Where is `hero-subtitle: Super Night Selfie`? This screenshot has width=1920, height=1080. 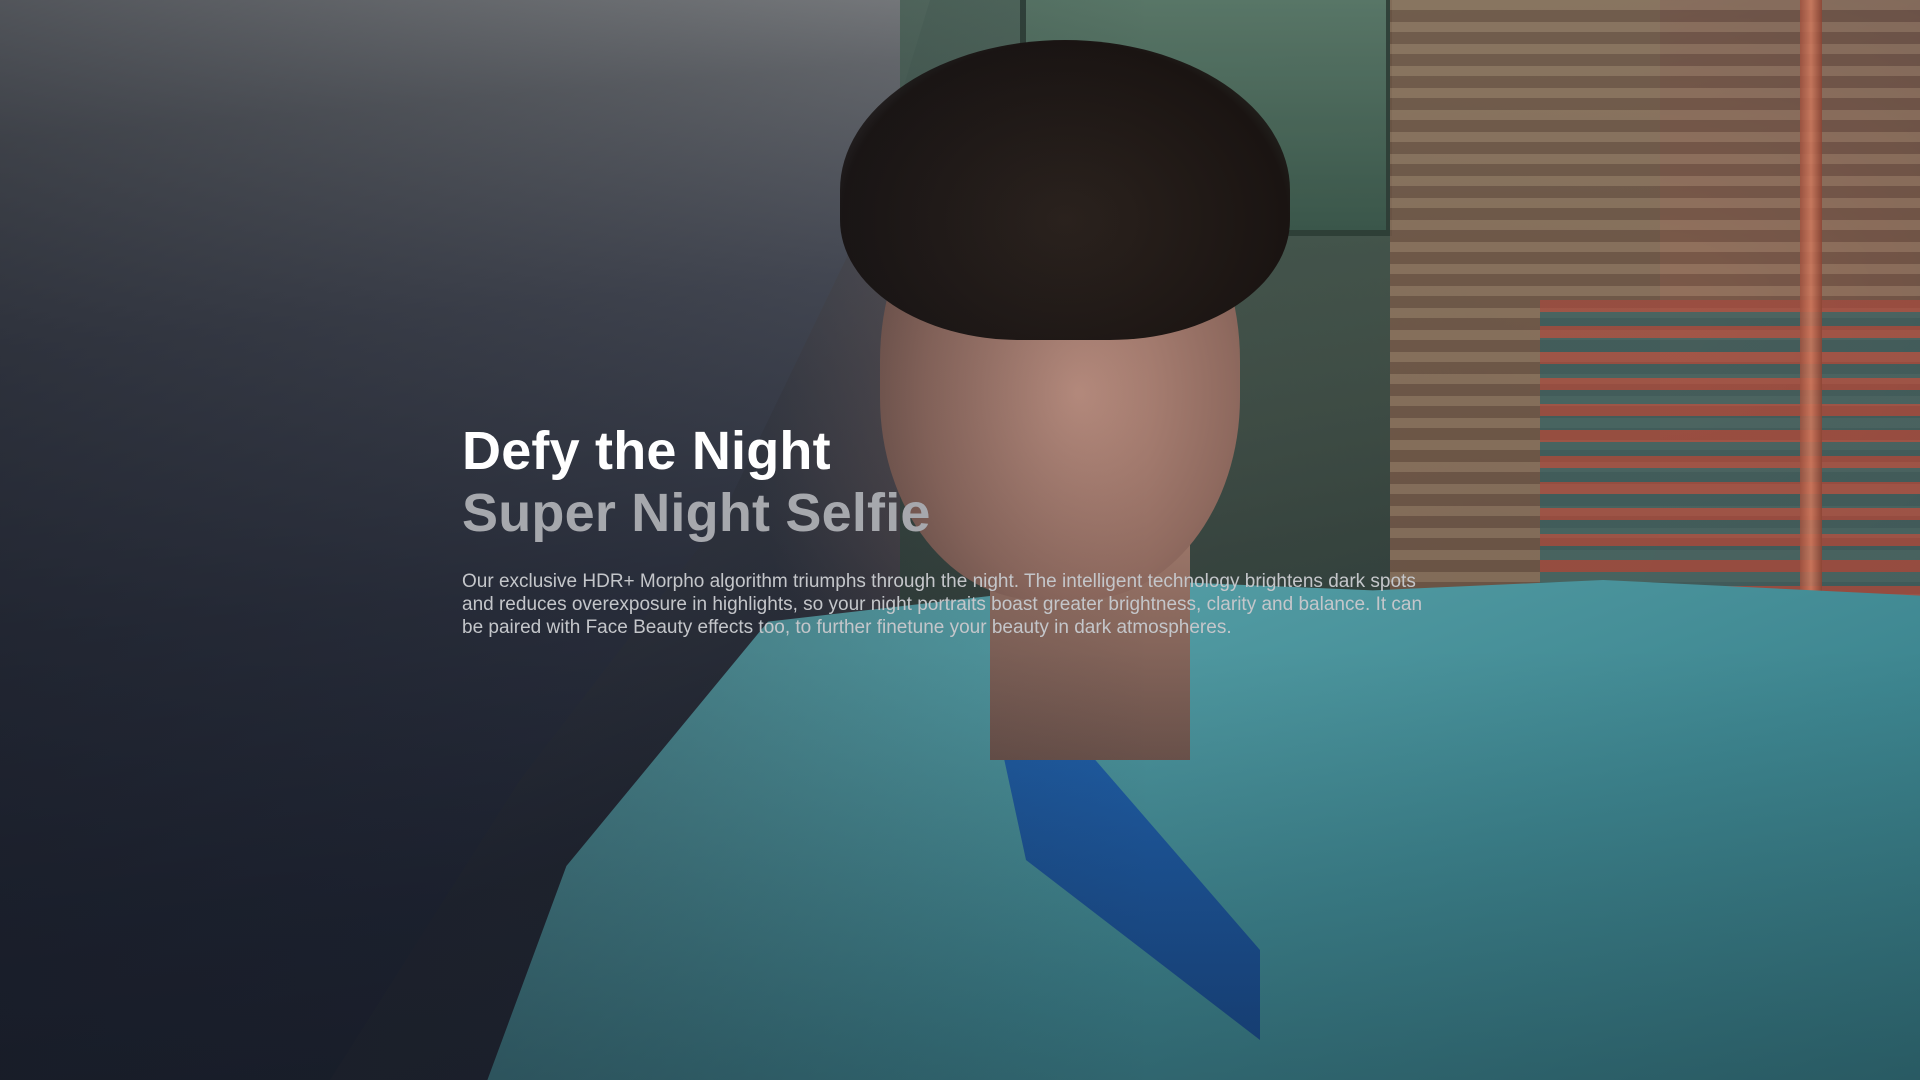 hero-subtitle: Super Night Selfie is located at coordinates (696, 513).